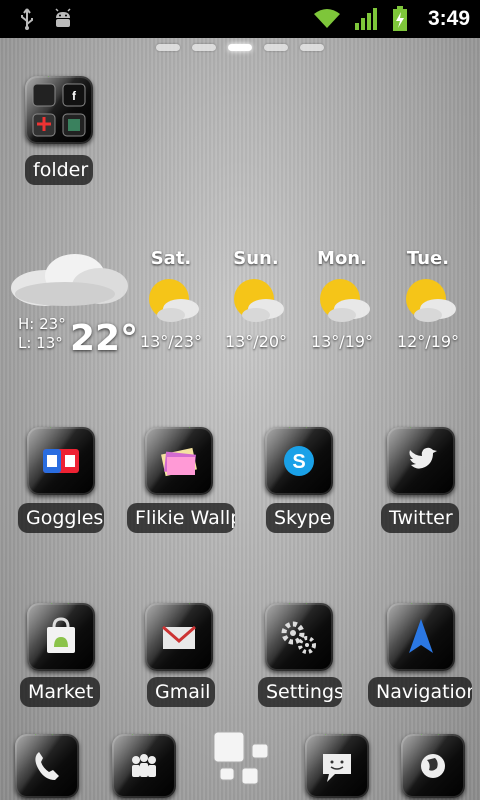  I want to click on pager-dot-active, so click(240, 47).